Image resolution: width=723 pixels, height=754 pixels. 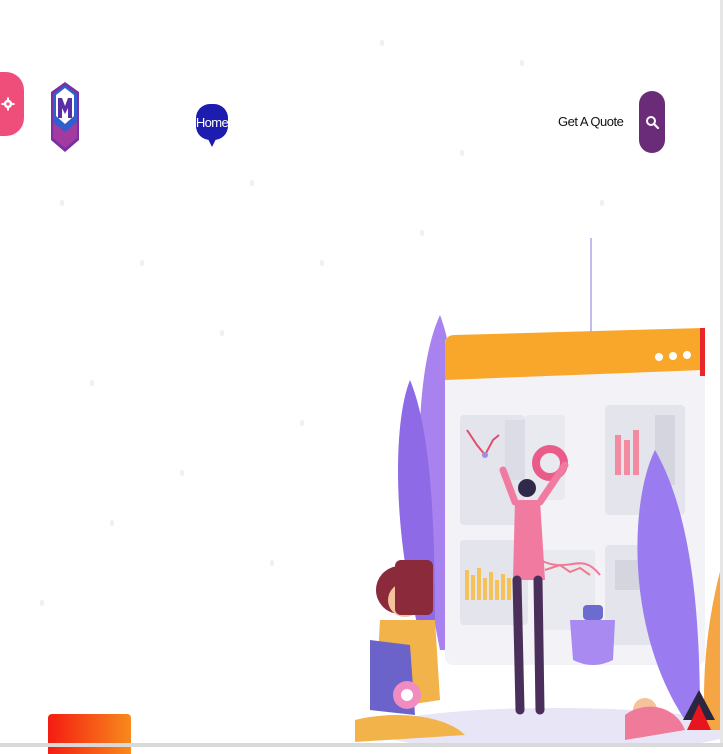 I want to click on search-button, so click(x=652, y=122).